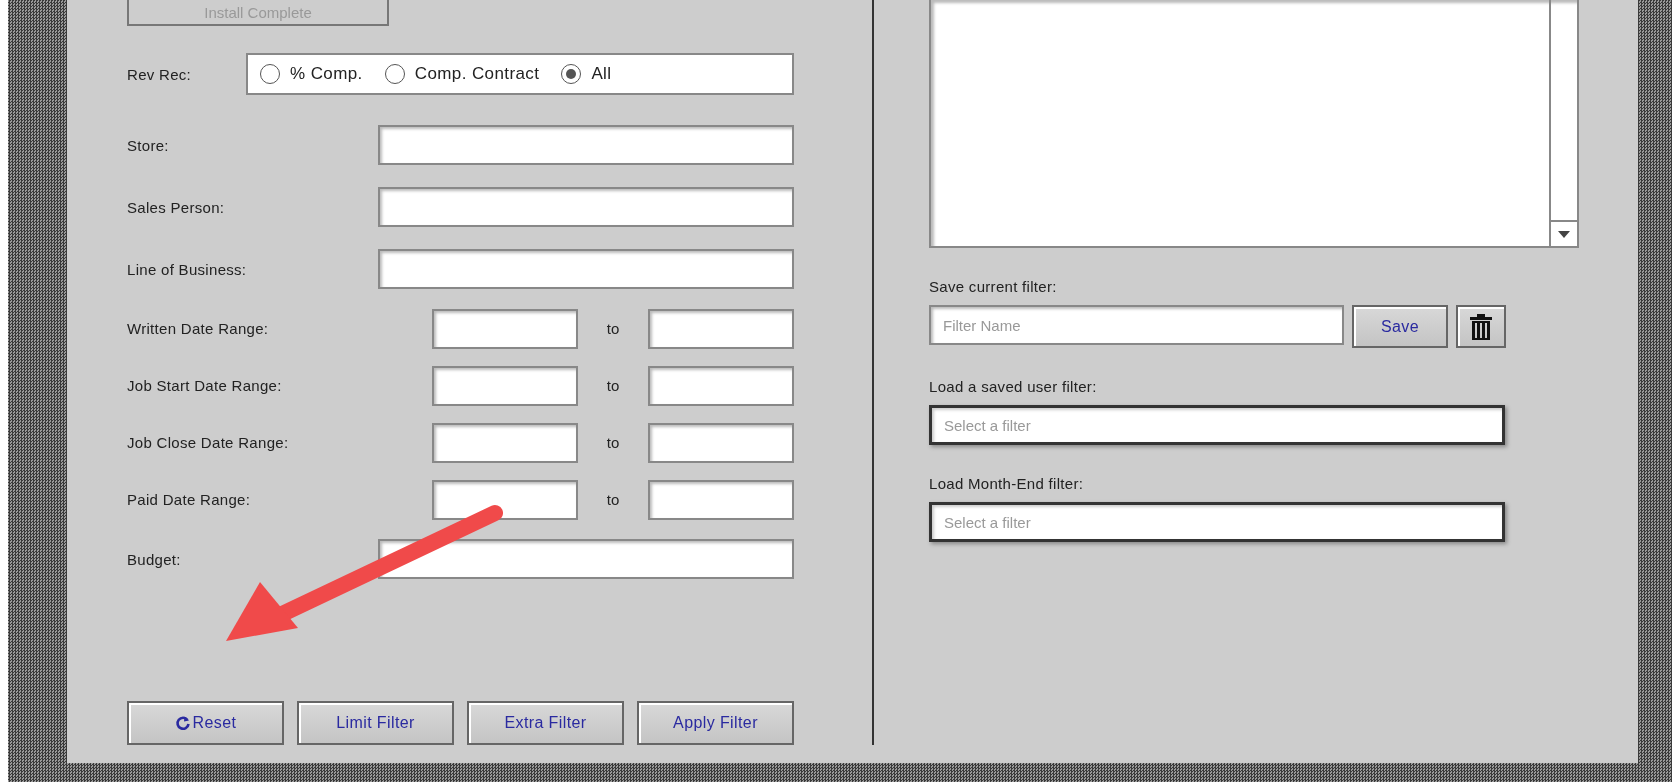 The width and height of the screenshot is (1672, 782). What do you see at coordinates (159, 74) in the screenshot?
I see `rev-rec-label: Rev Rec:` at bounding box center [159, 74].